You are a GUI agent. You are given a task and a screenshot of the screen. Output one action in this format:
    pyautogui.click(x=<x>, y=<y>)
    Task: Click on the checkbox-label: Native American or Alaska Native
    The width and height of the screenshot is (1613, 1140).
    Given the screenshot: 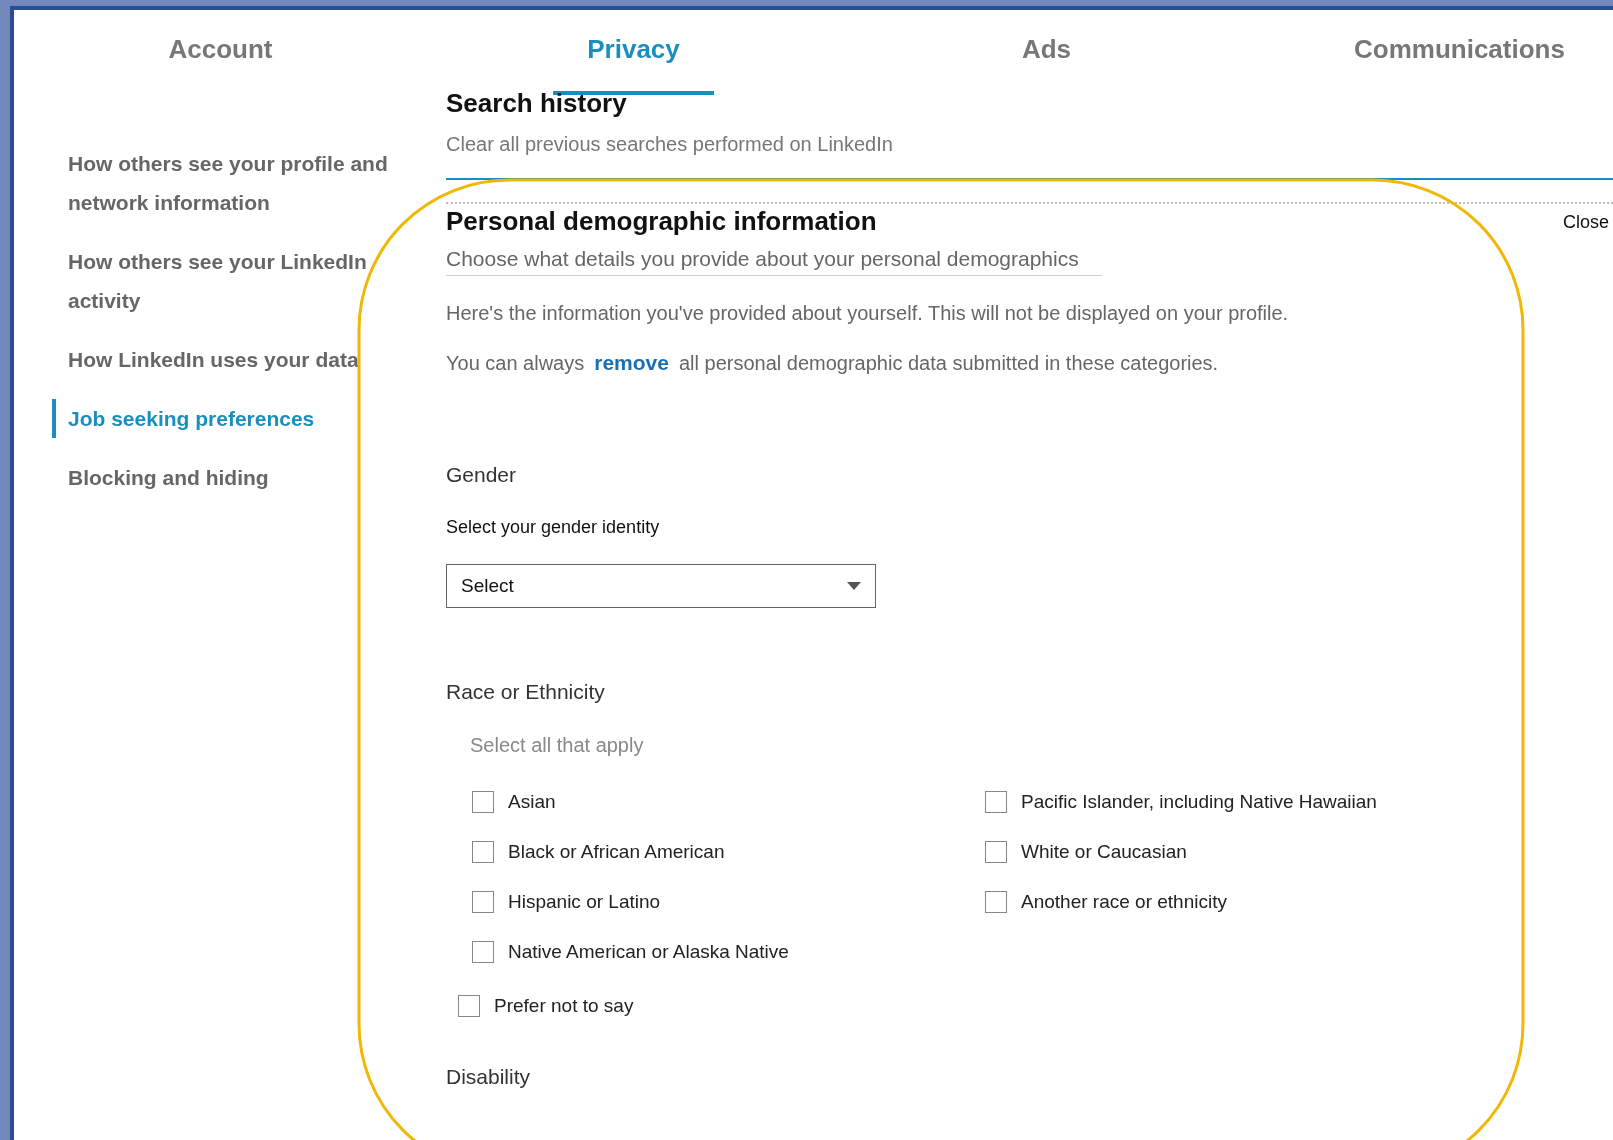 What is the action you would take?
    pyautogui.click(x=648, y=952)
    